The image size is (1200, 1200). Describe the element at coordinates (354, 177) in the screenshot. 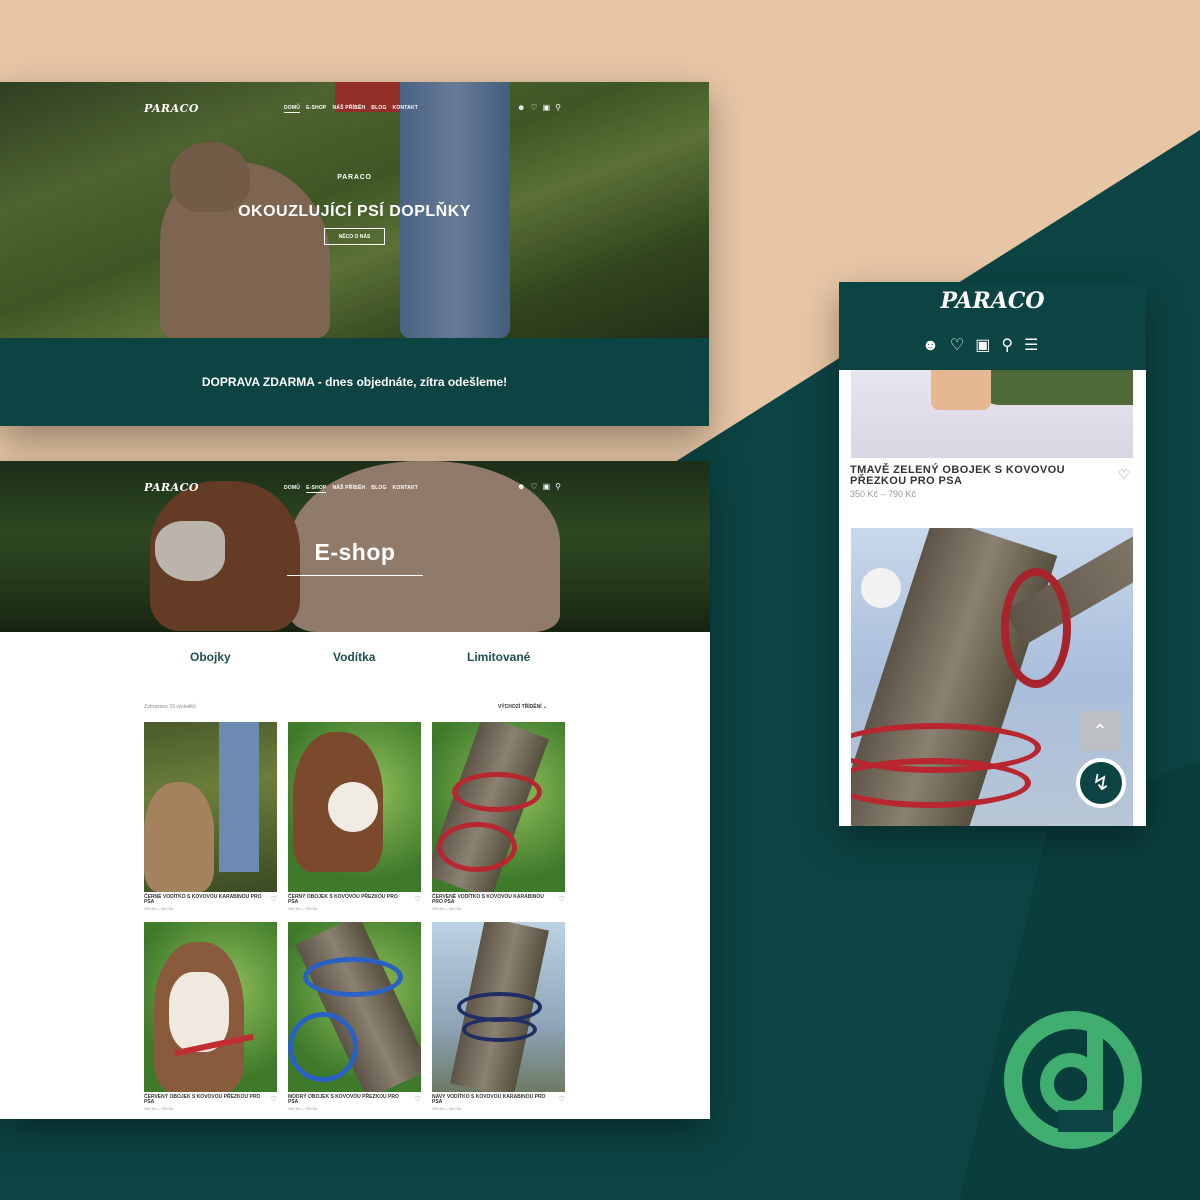

I see `hero-kicker: PARACO` at that location.